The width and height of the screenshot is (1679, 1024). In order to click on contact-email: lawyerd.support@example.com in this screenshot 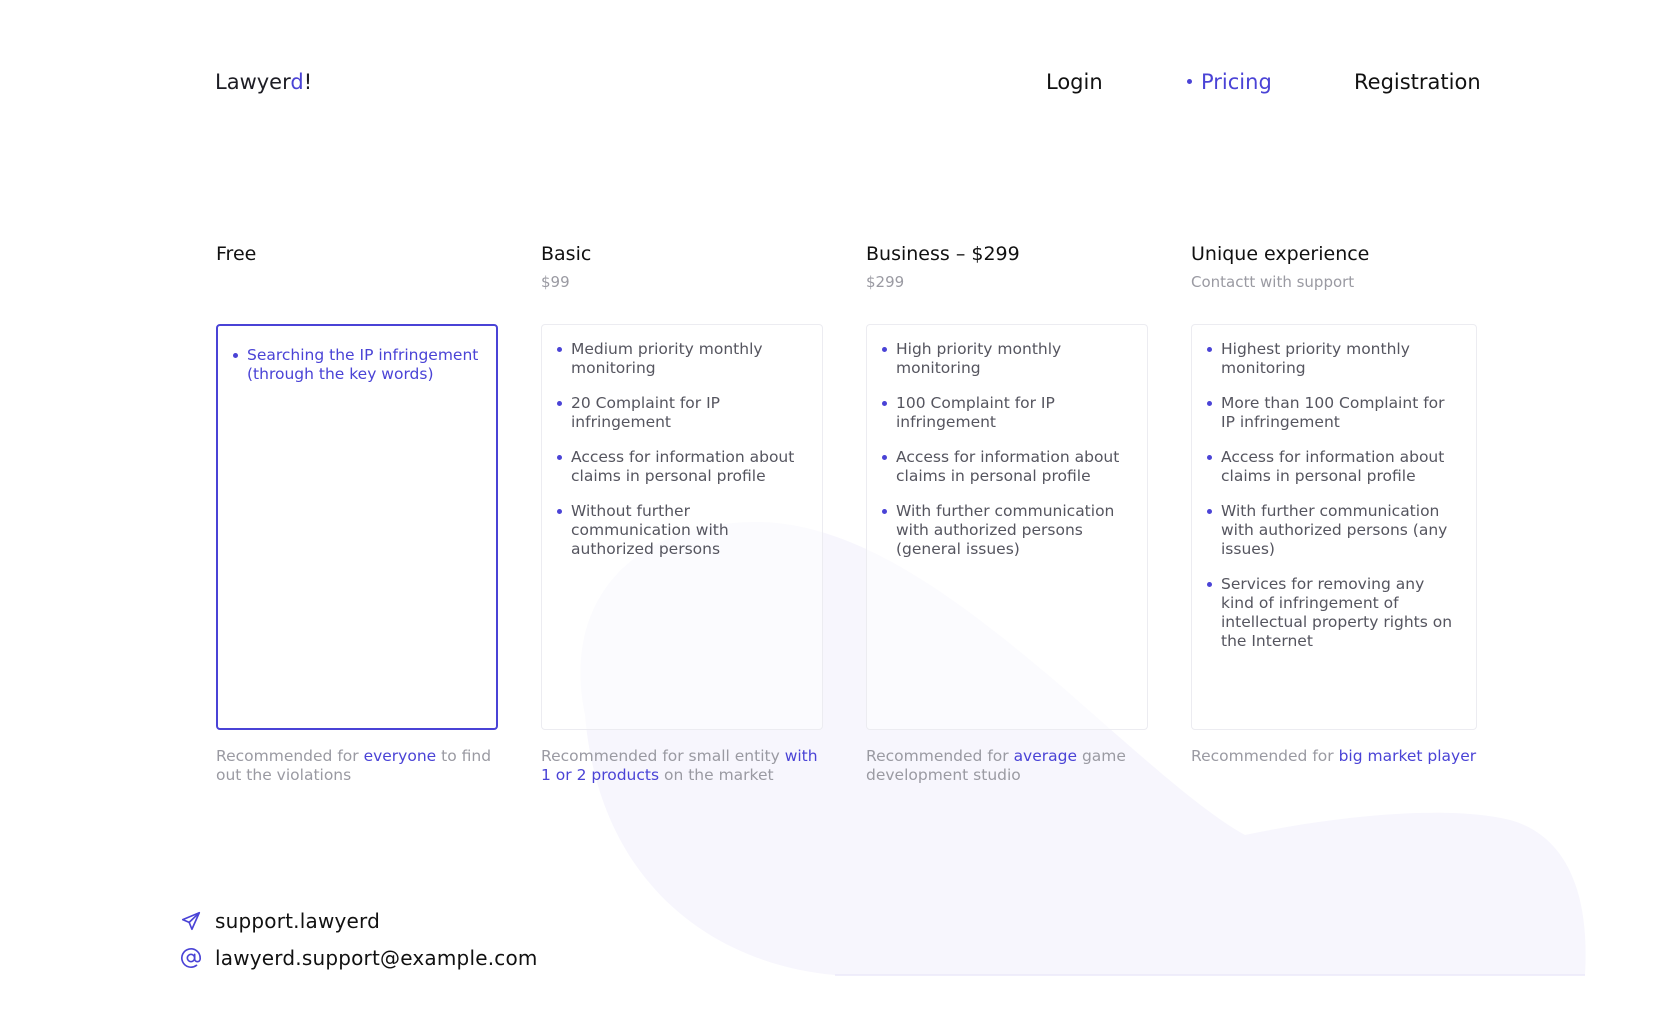, I will do `click(359, 958)`.